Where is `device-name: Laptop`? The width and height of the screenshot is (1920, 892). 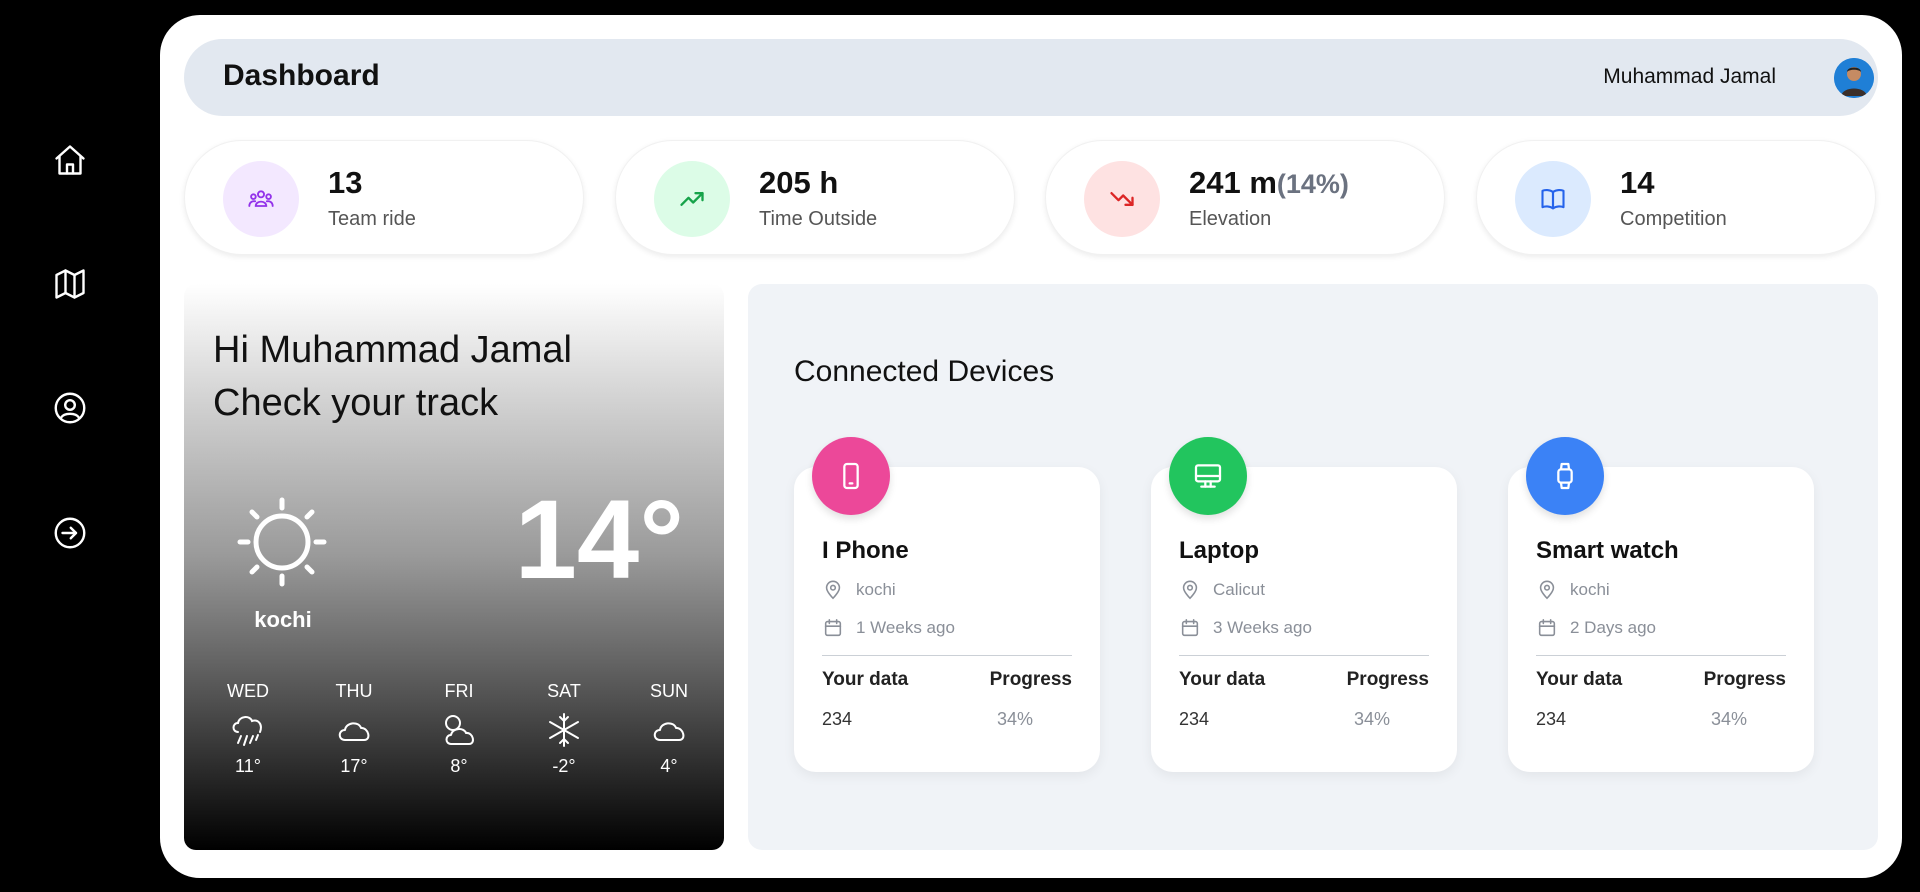 device-name: Laptop is located at coordinates (1219, 550).